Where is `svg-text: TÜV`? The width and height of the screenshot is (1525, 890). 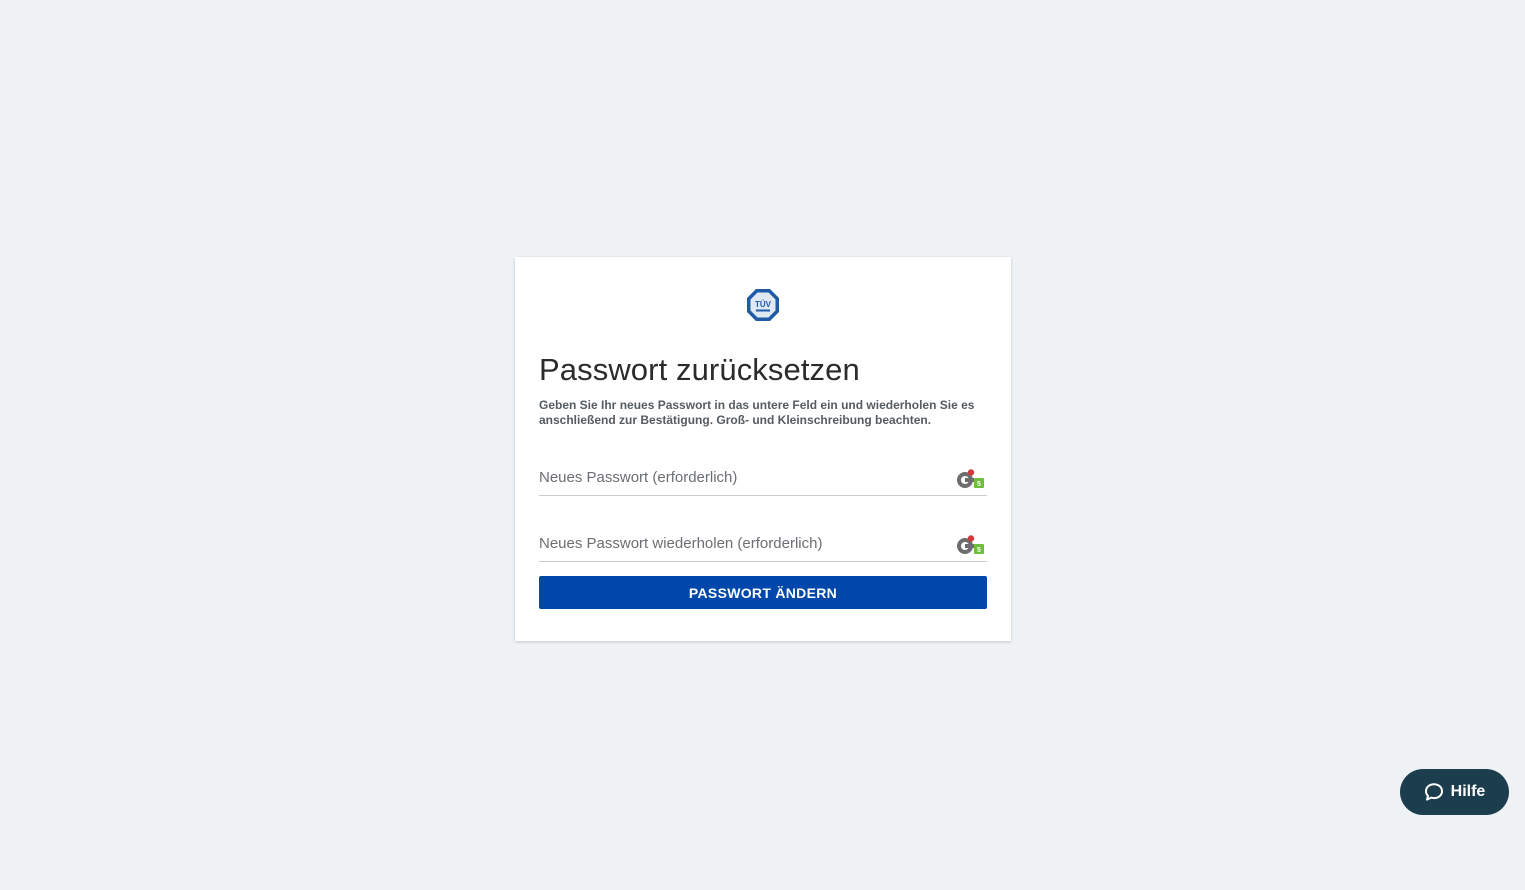
svg-text: TÜV is located at coordinates (763, 304).